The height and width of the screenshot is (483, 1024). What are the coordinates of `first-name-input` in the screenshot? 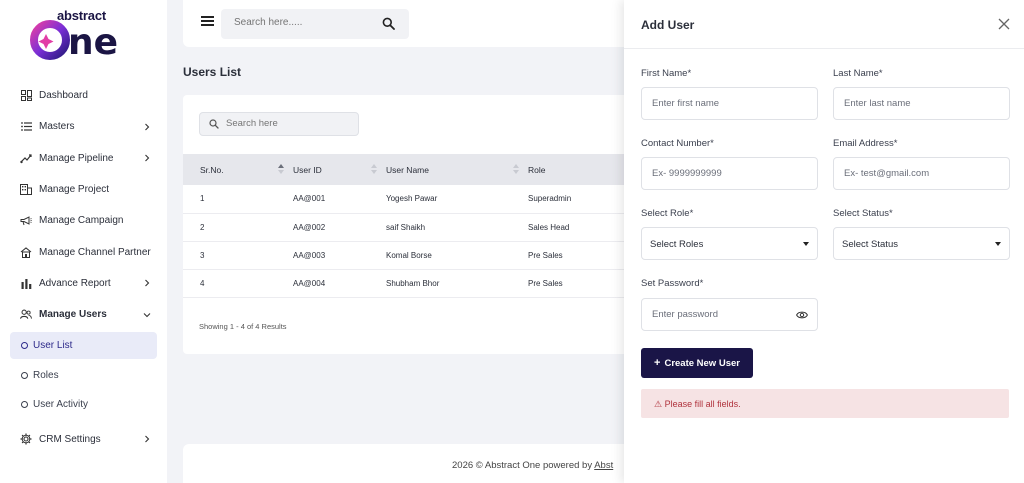 It's located at (727, 103).